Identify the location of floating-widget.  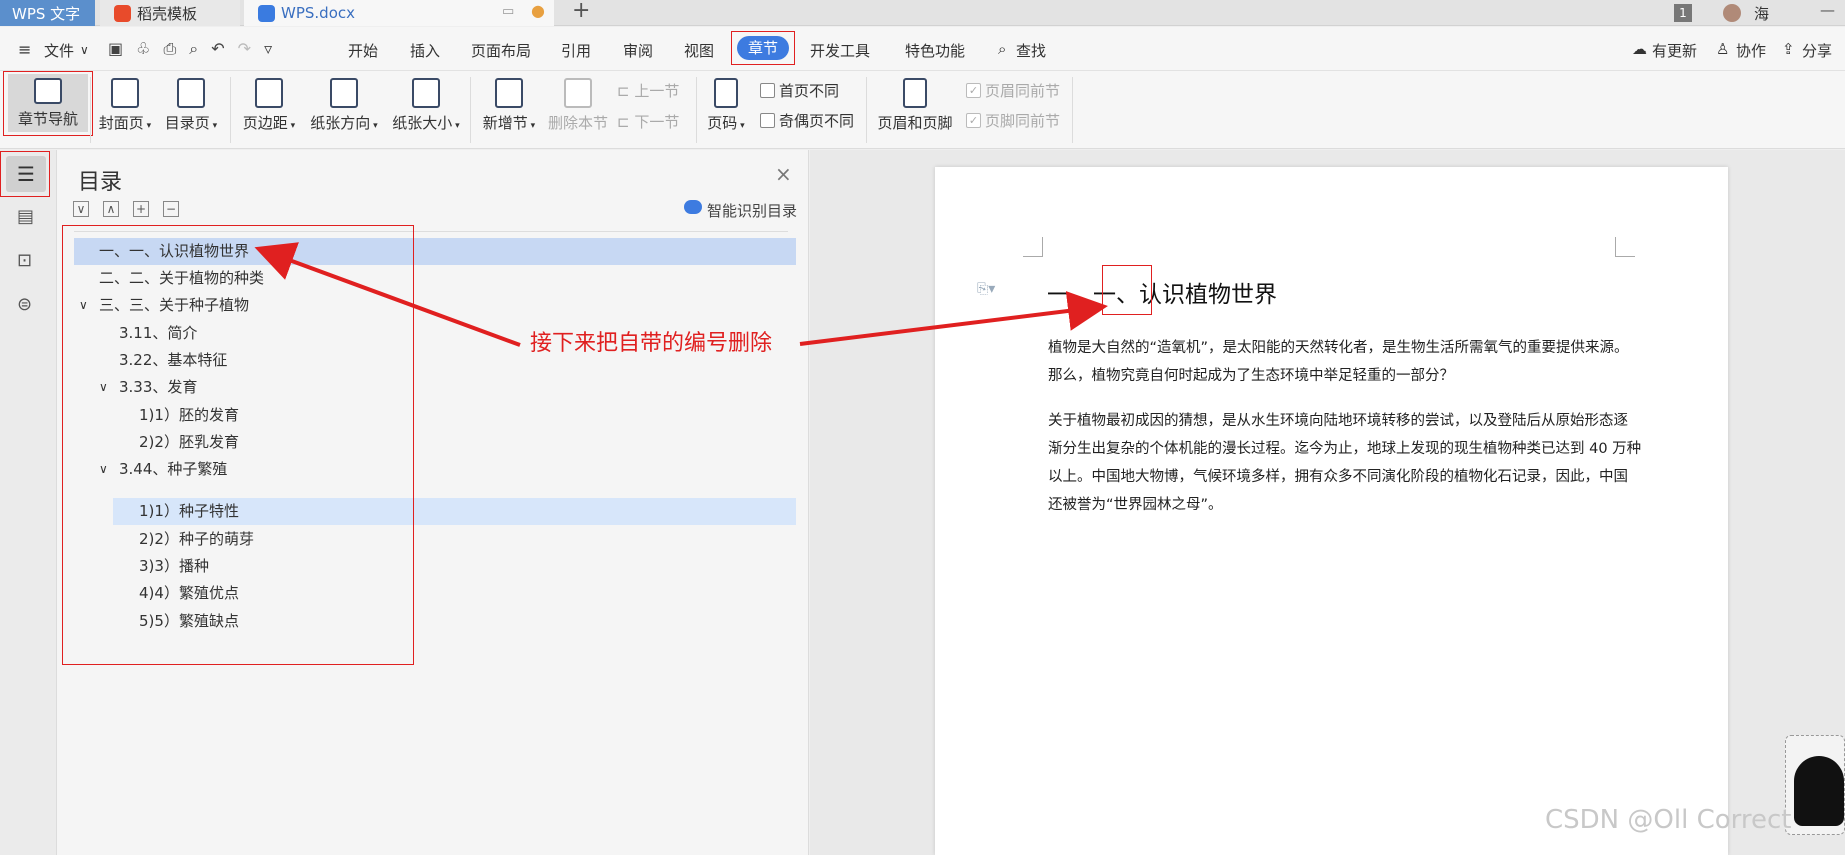
(1815, 785).